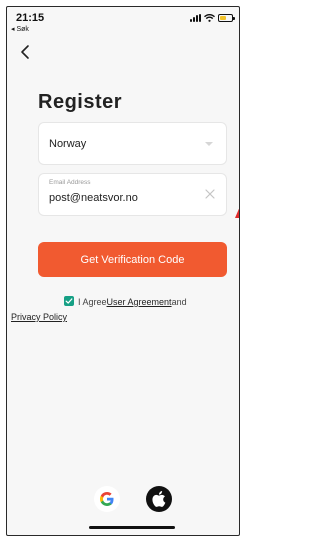  Describe the element at coordinates (226, 18) in the screenshot. I see `battery-icon` at that location.